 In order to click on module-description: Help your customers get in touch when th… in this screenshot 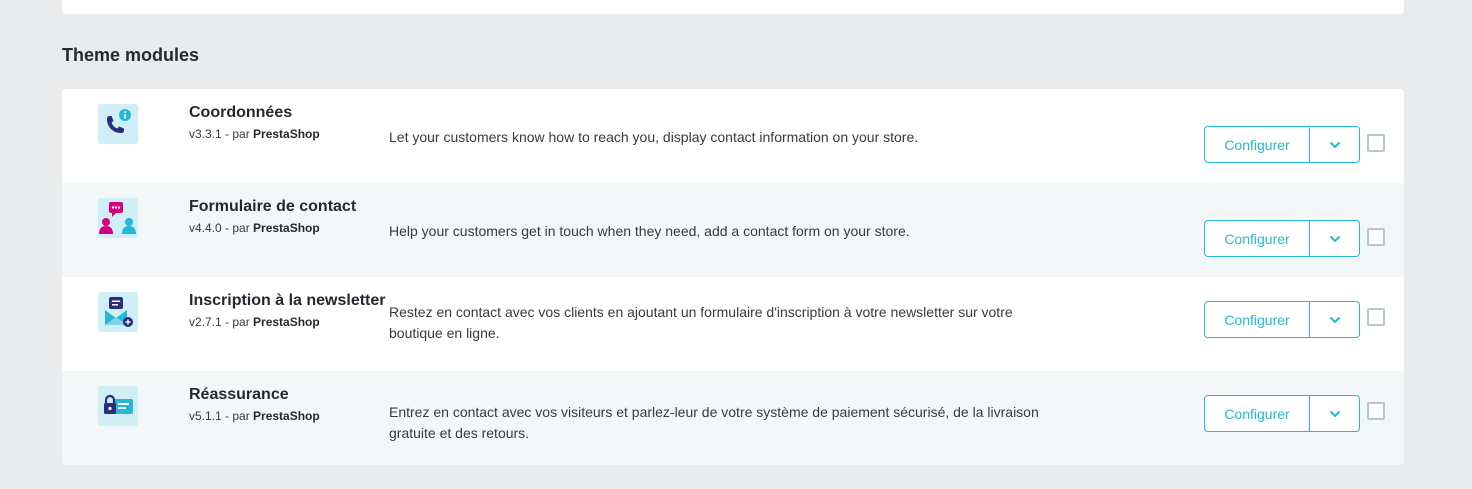, I will do `click(649, 231)`.